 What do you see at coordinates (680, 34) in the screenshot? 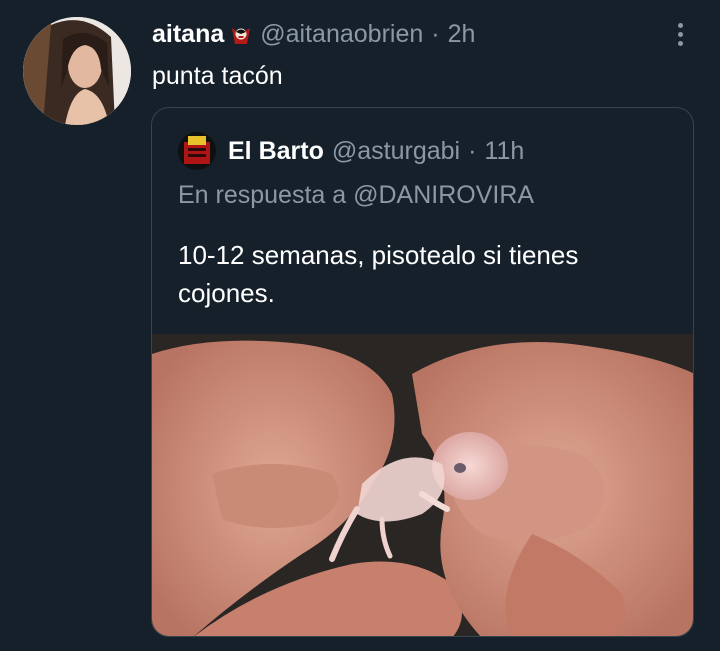
I see `more-options-icon` at bounding box center [680, 34].